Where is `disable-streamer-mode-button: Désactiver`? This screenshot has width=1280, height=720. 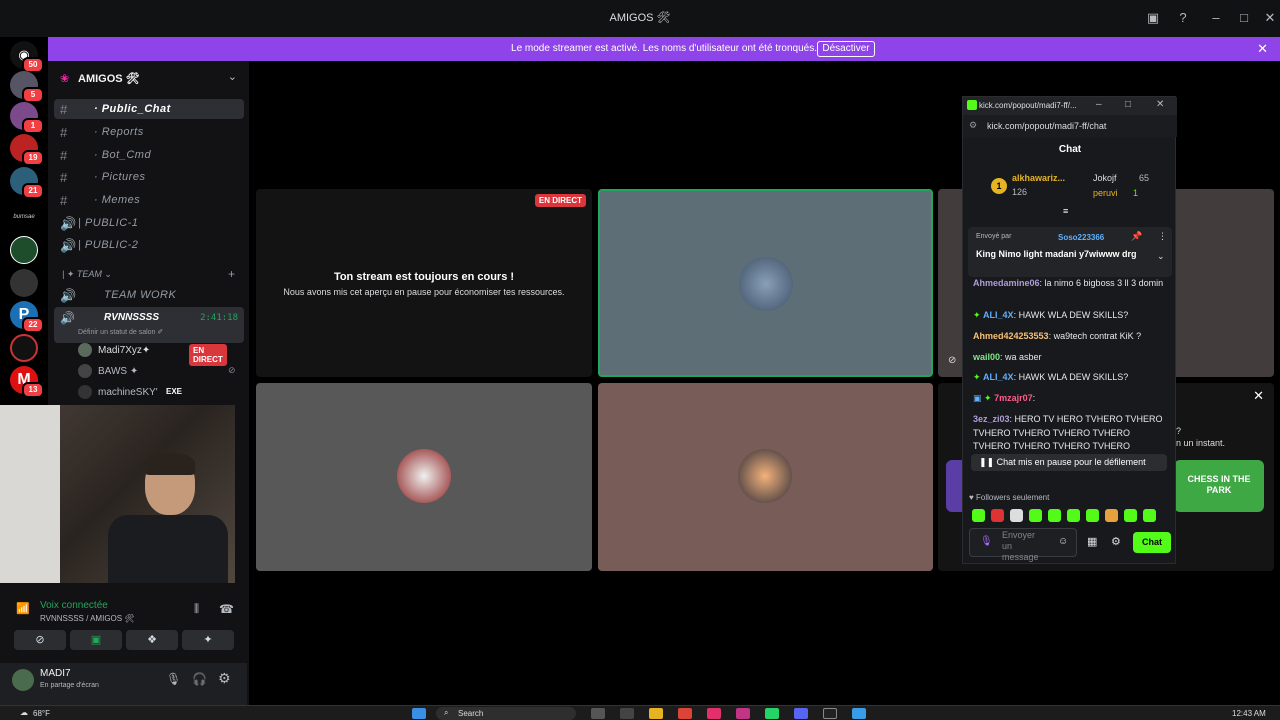 disable-streamer-mode-button: Désactiver is located at coordinates (846, 49).